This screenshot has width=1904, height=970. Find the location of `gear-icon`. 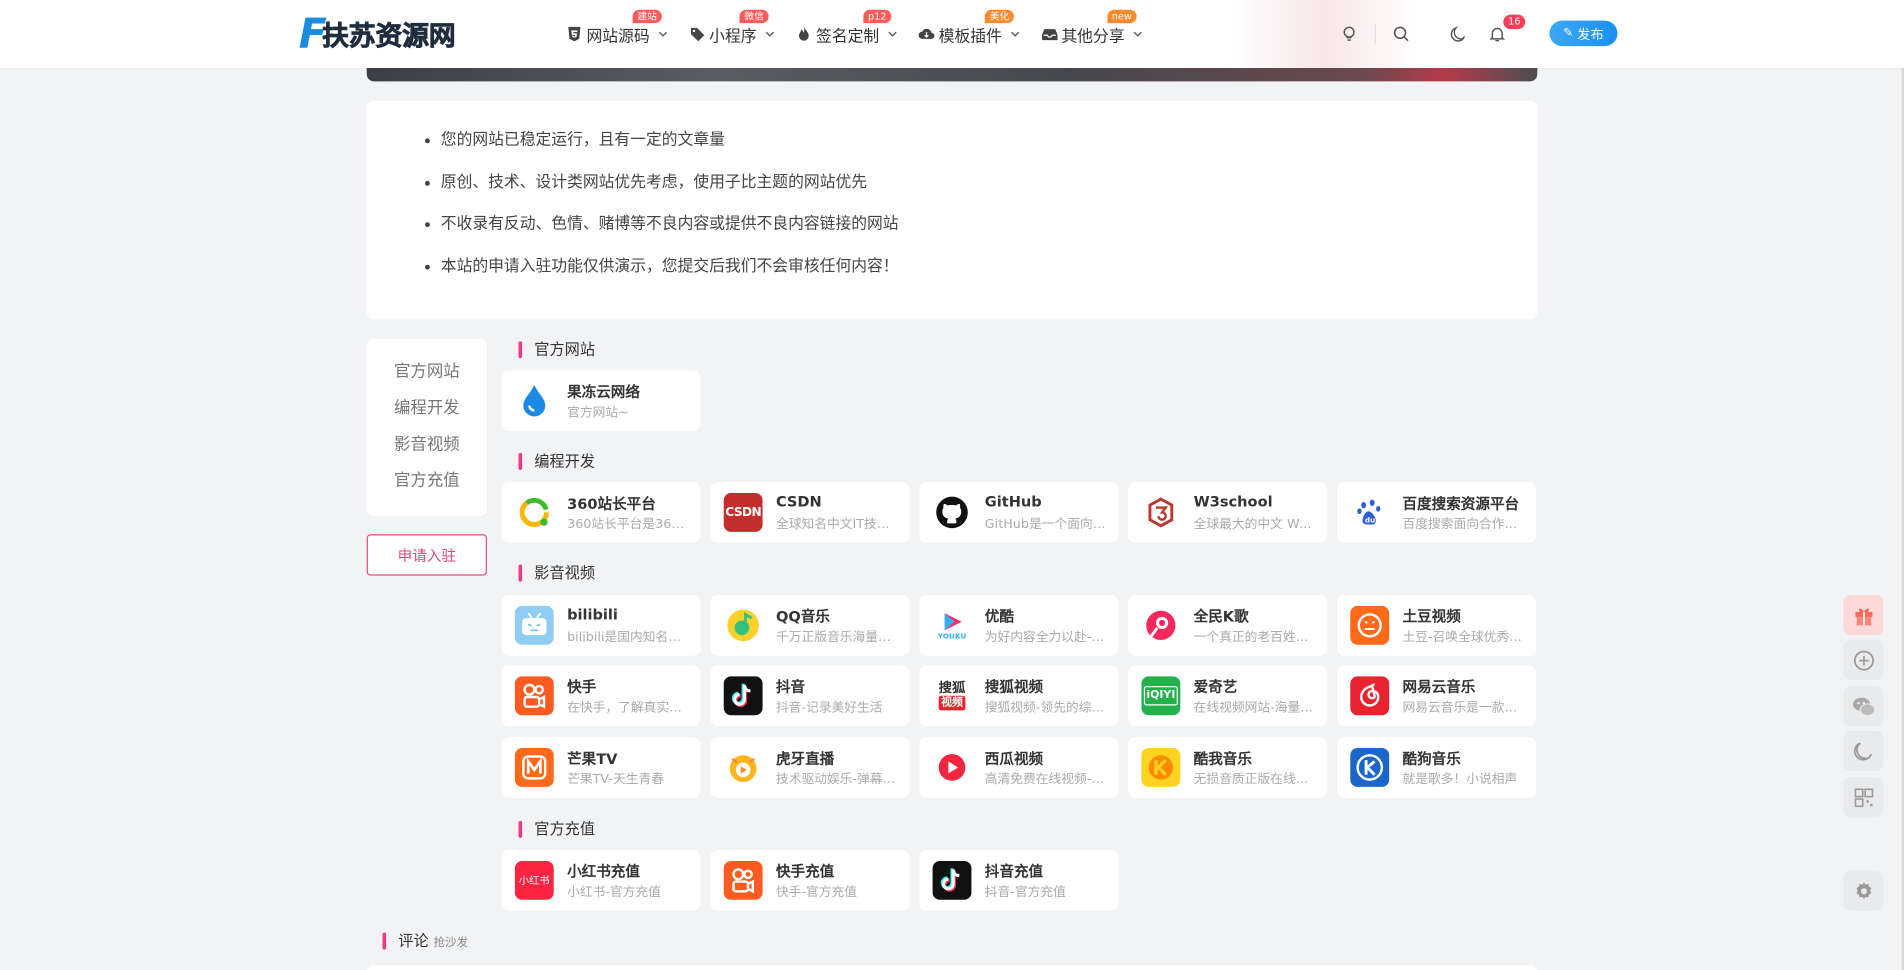

gear-icon is located at coordinates (1863, 890).